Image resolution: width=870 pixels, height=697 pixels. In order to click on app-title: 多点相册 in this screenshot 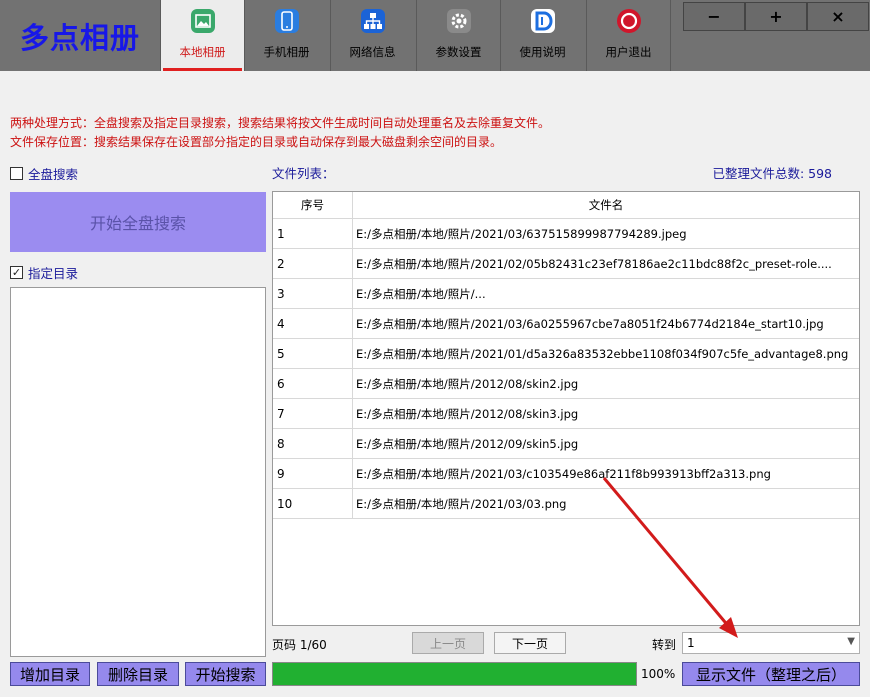, I will do `click(80, 35)`.